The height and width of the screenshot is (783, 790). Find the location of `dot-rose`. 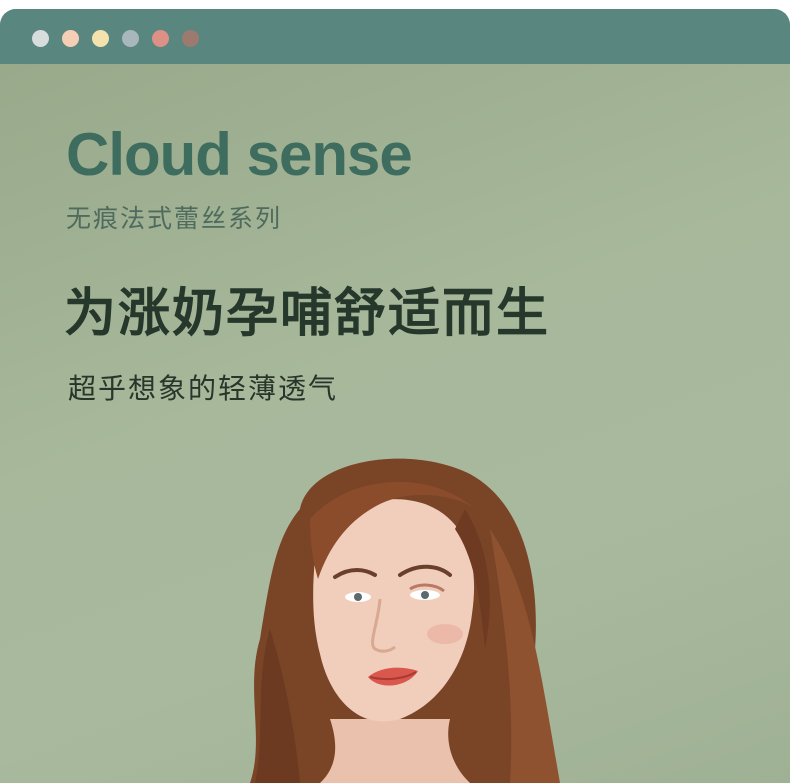

dot-rose is located at coordinates (160, 38).